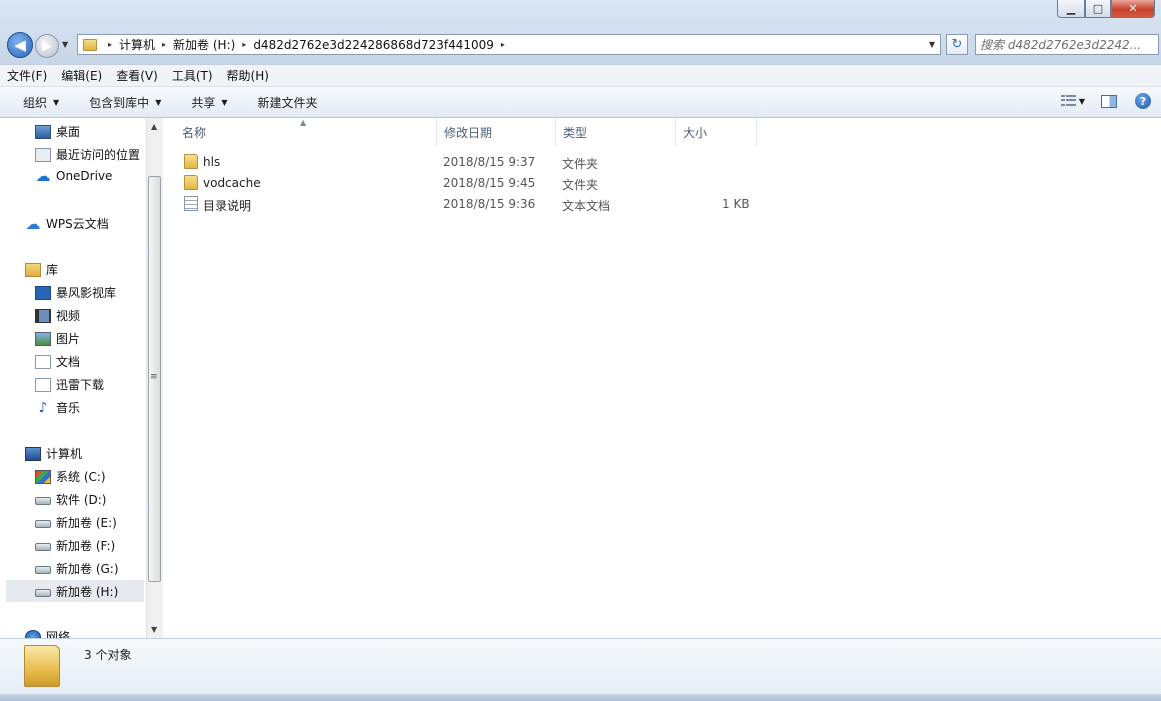 Image resolution: width=1161 pixels, height=701 pixels. What do you see at coordinates (57, 407) in the screenshot?
I see `nav-item-music: ♪ 音乐` at bounding box center [57, 407].